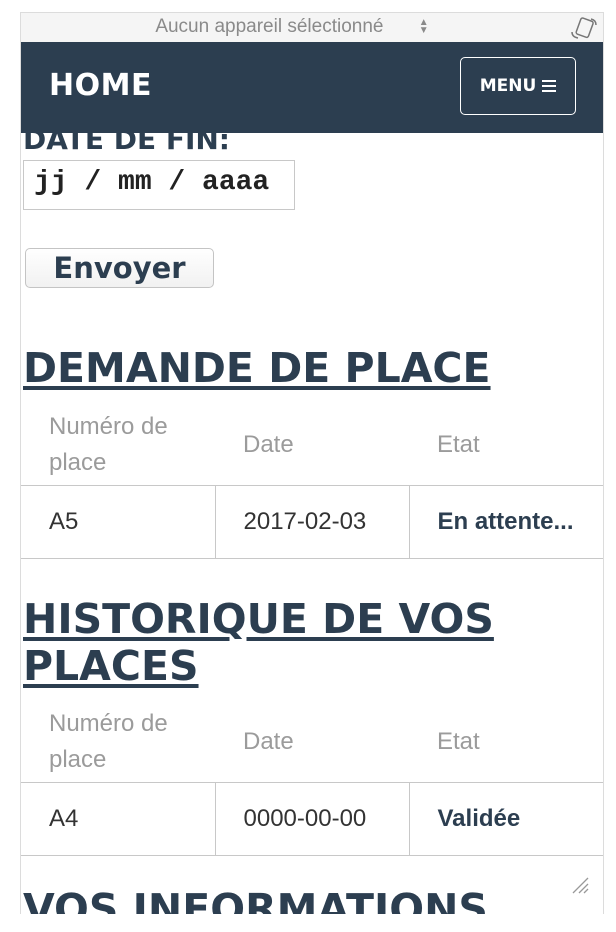 This screenshot has width=616, height=932. I want to click on cell-date: 0000-00-00, so click(312, 819).